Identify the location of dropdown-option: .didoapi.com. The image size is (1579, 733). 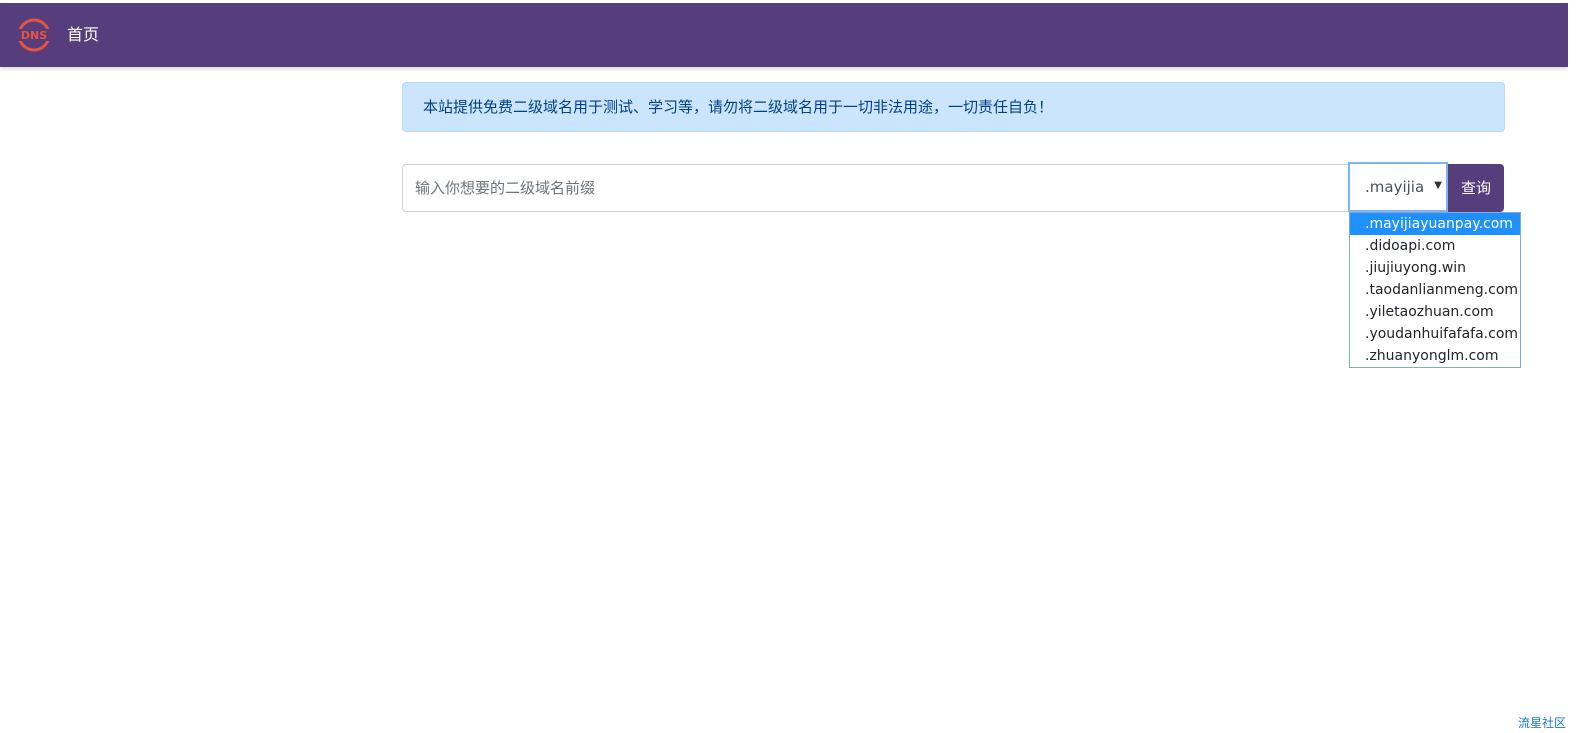
(1435, 246).